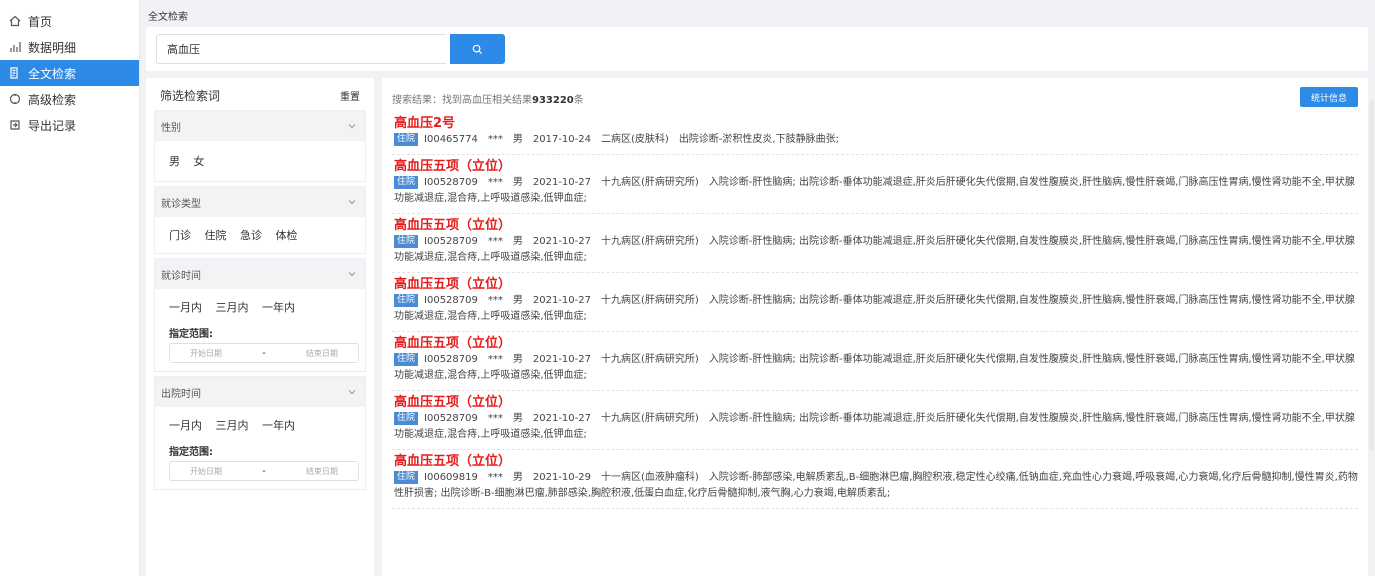  I want to click on results-count: 933220, so click(553, 100).